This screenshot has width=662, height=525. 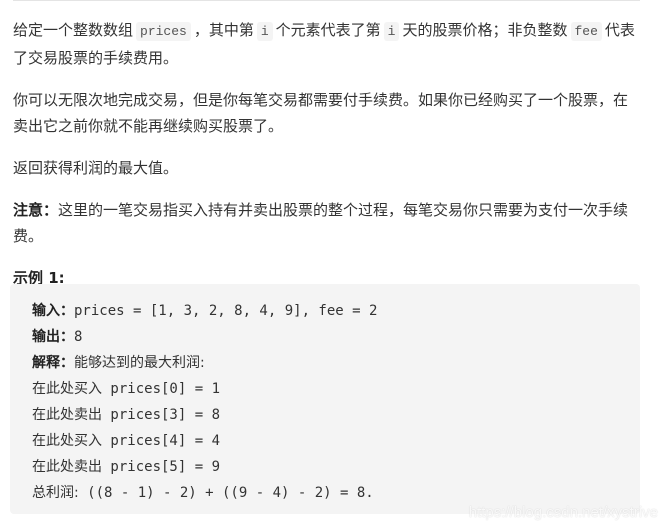 What do you see at coordinates (485, 30) in the screenshot?
I see `text: 天的股票价格；非负整数` at bounding box center [485, 30].